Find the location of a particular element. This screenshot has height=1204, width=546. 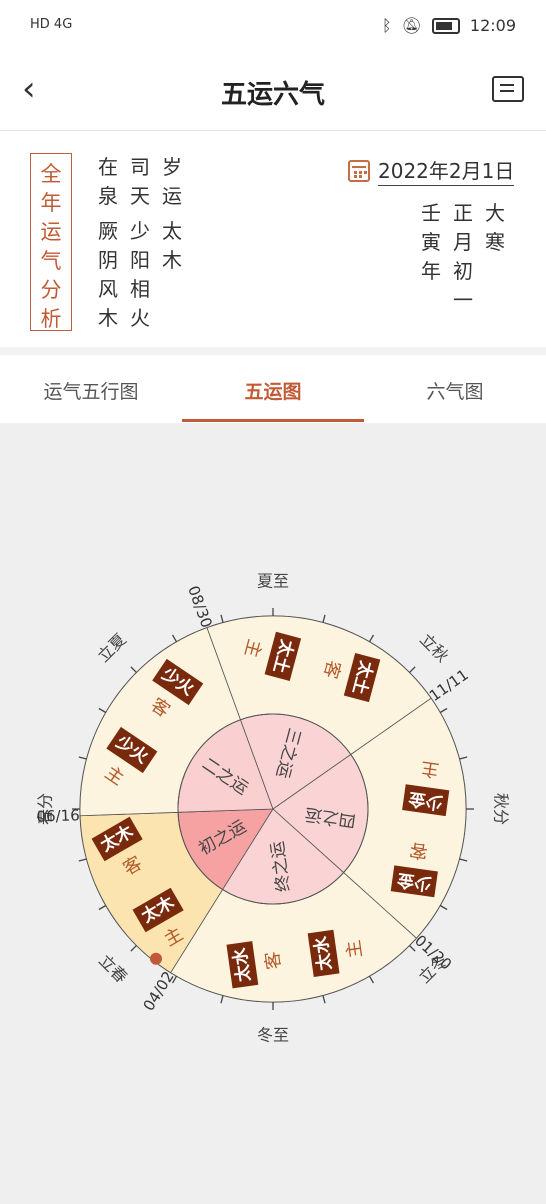

zaiquan-char: 阴 is located at coordinates (108, 260).